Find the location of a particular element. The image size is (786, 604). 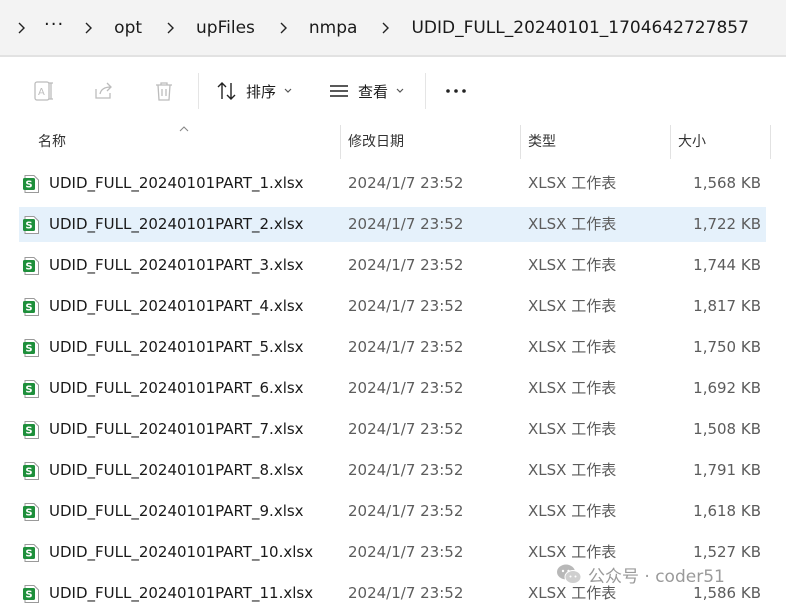

breadcrumb-item-current-folder: UDID_FULL_20240101_1704642727857 is located at coordinates (581, 28).